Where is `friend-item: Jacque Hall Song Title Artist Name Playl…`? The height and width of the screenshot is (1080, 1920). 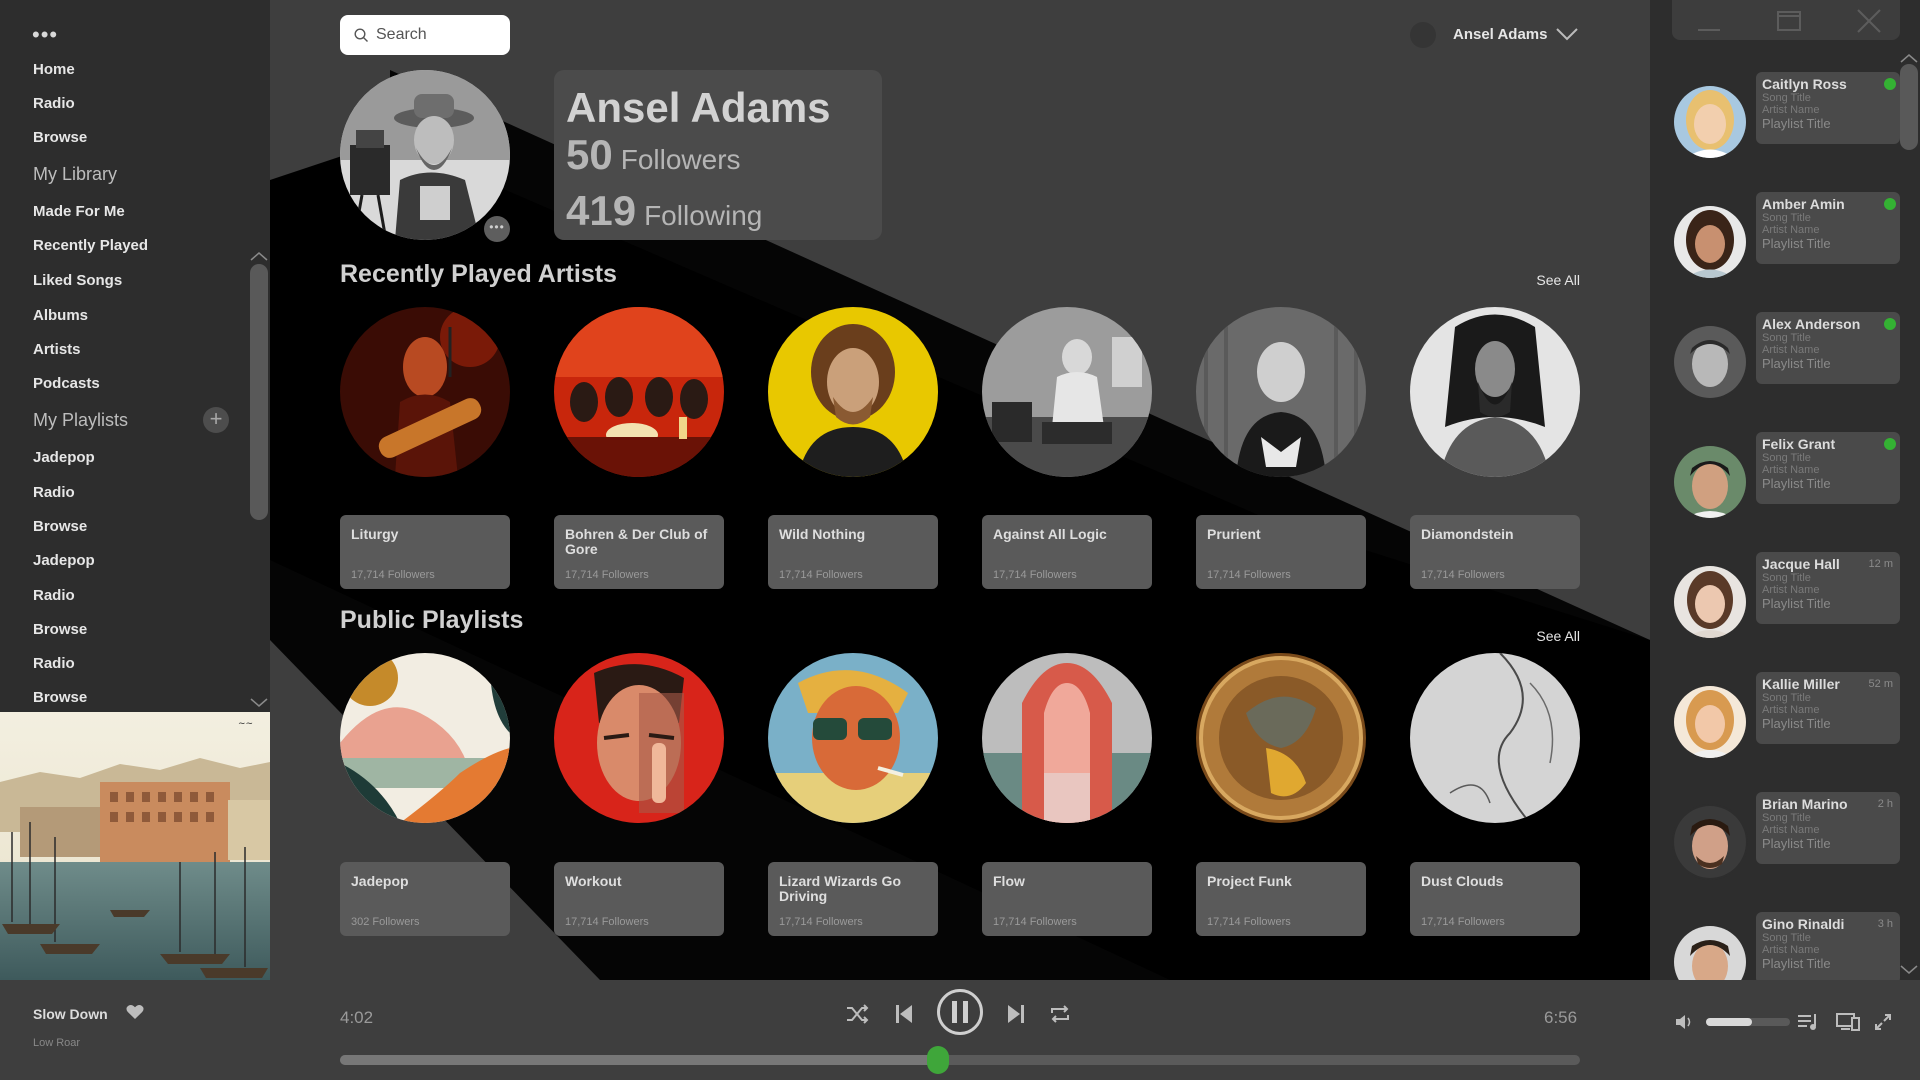 friend-item: Jacque Hall Song Title Artist Name Playl… is located at coordinates (1786, 602).